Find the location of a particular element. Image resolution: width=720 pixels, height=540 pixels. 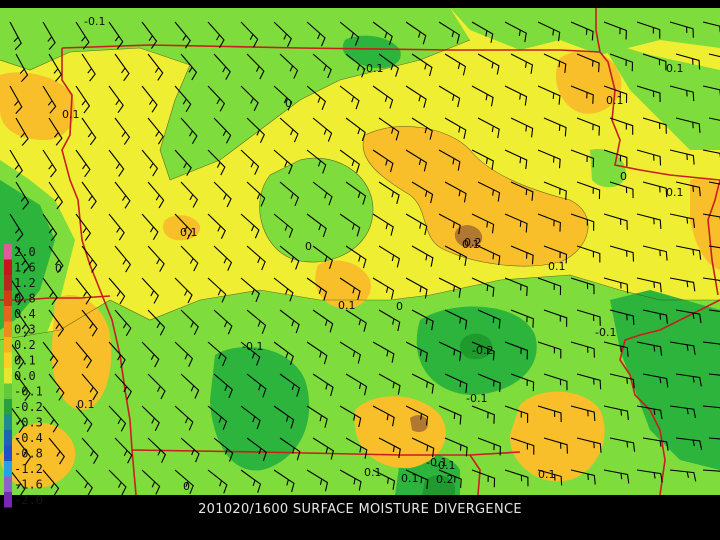

legend-label: 0.0 is located at coordinates (25, 376).